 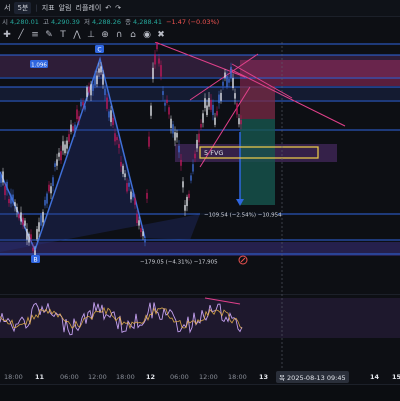 I want to click on short-stop-zone, so click(x=257, y=102).